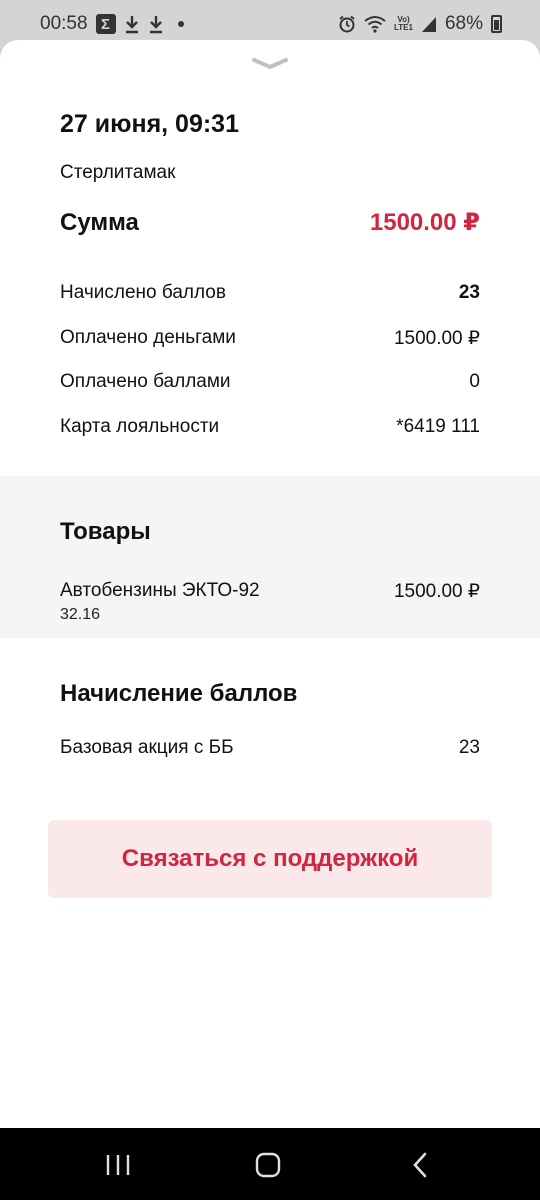 This screenshot has height=1200, width=540. What do you see at coordinates (118, 1165) in the screenshot?
I see `recent-apps-icon` at bounding box center [118, 1165].